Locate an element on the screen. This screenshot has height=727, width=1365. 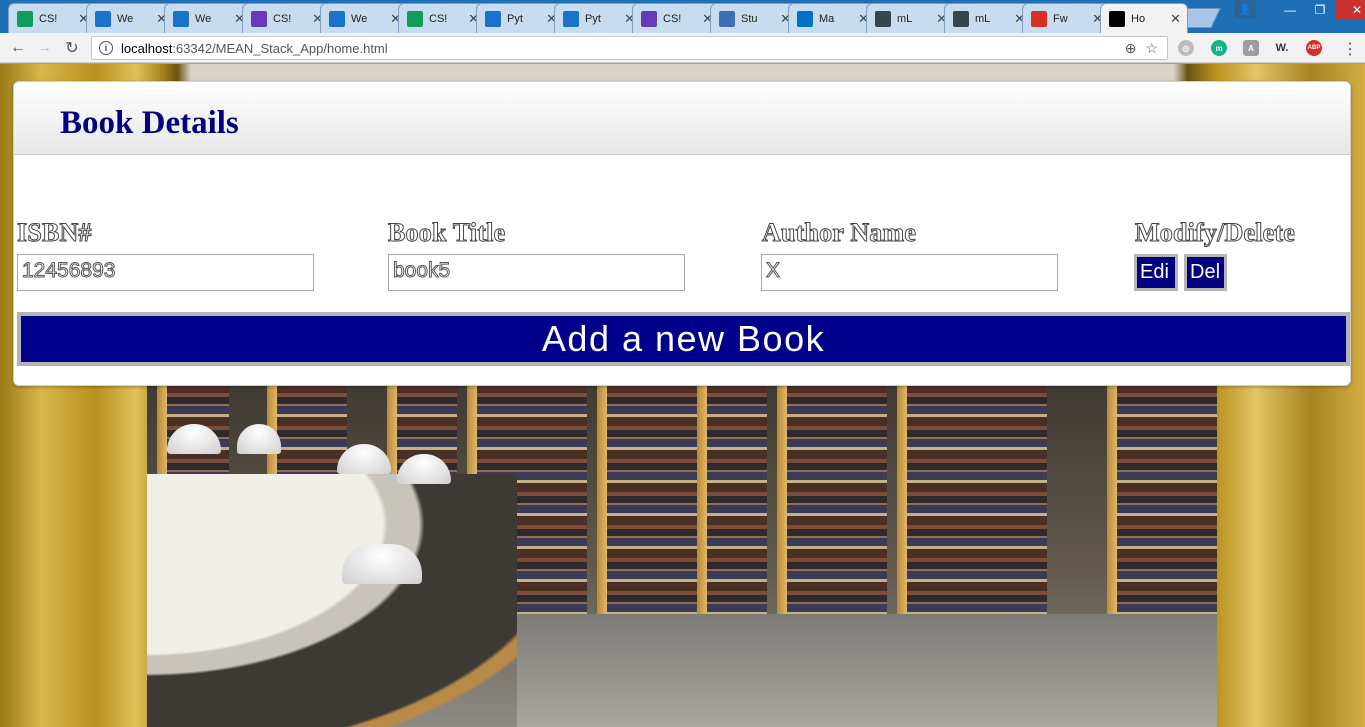
actions-column-header: Modify/Delete is located at coordinates (1215, 233).